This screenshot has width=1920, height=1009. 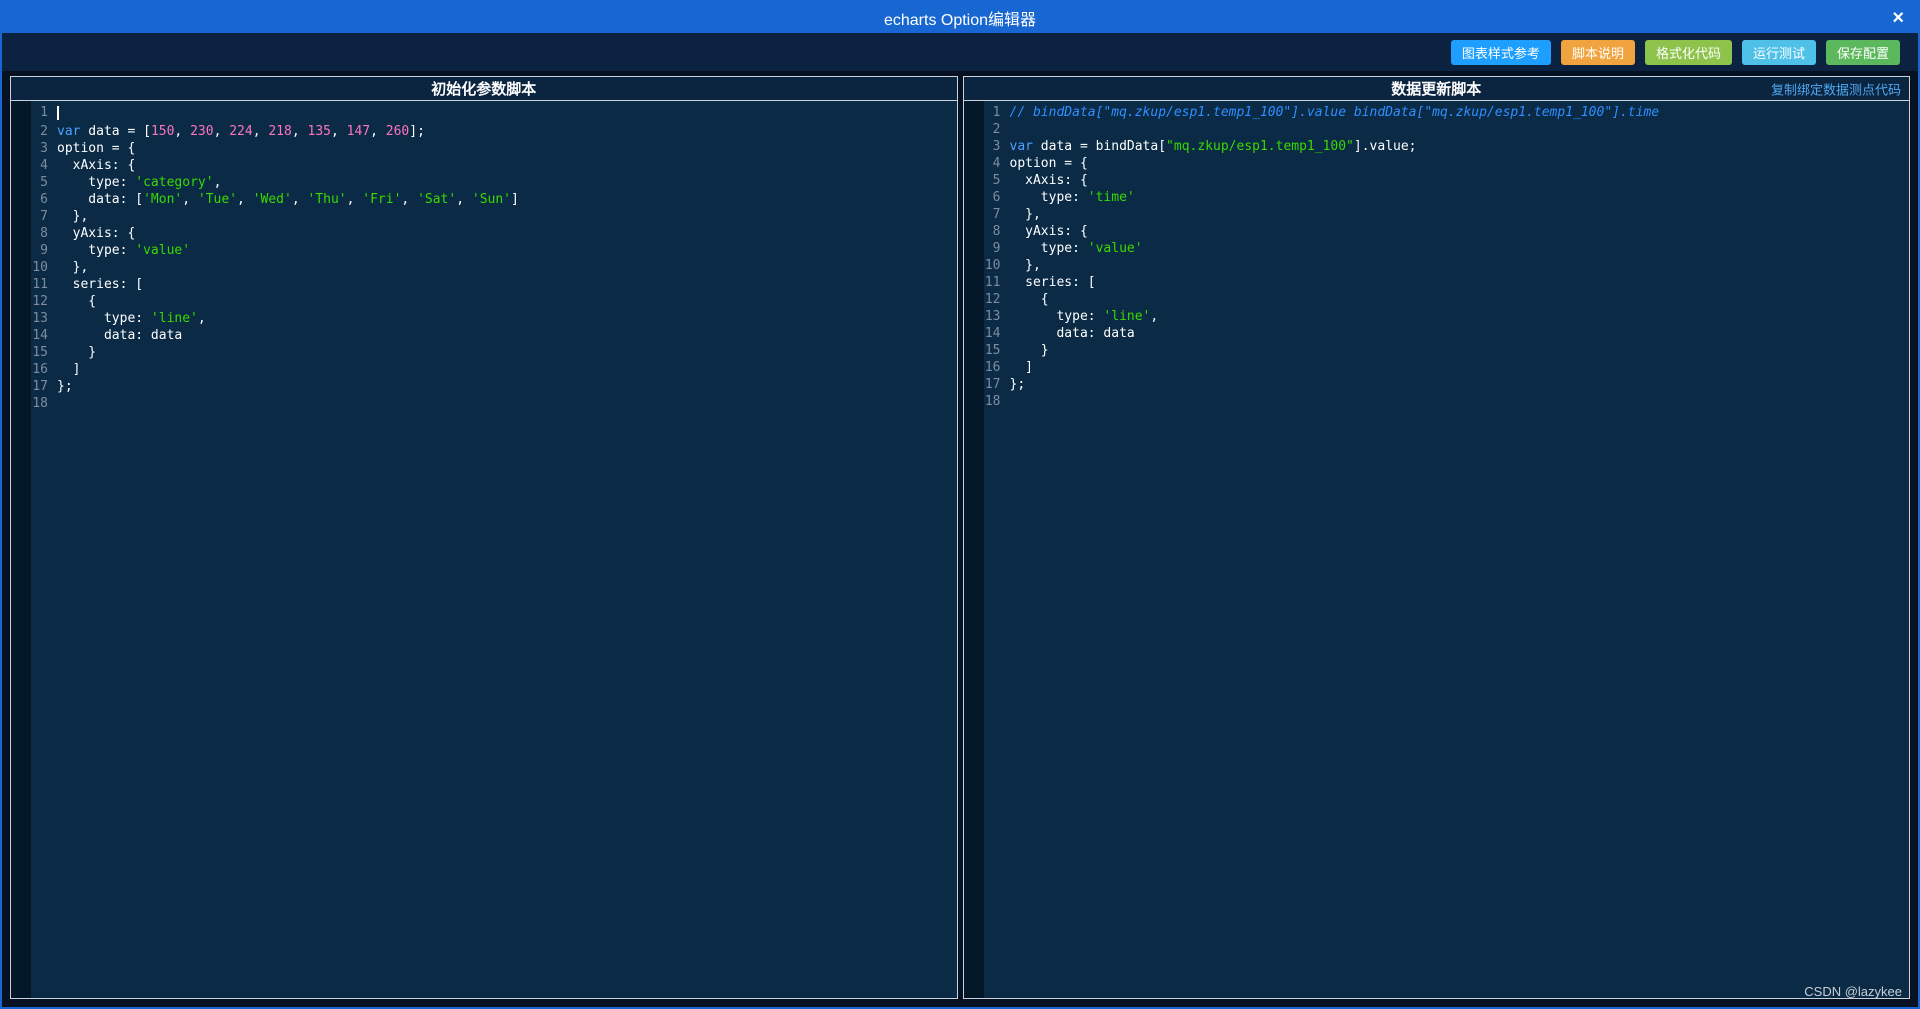 I want to click on format-code-button: 格式化代码, so click(x=1688, y=52).